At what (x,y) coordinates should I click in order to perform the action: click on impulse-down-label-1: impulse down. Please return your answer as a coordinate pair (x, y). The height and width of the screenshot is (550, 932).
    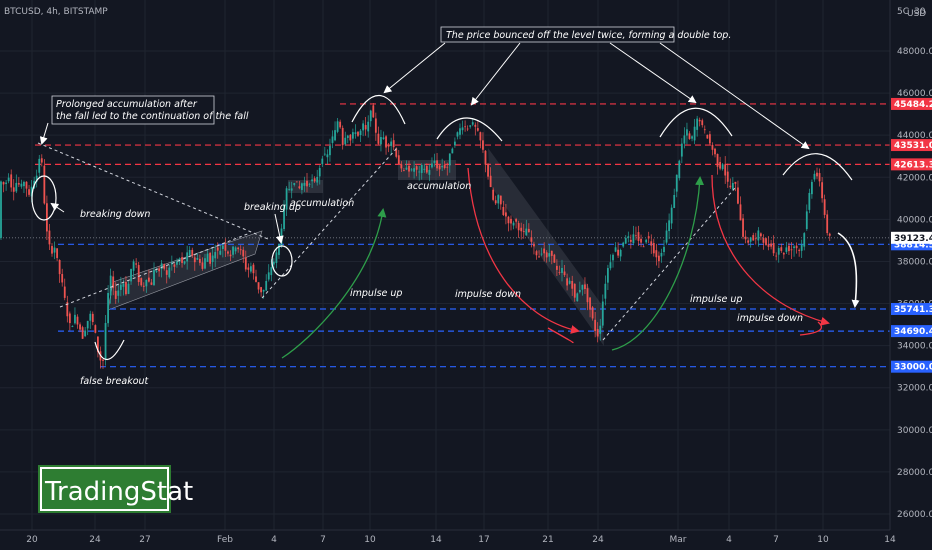
    Looking at the image, I should click on (488, 294).